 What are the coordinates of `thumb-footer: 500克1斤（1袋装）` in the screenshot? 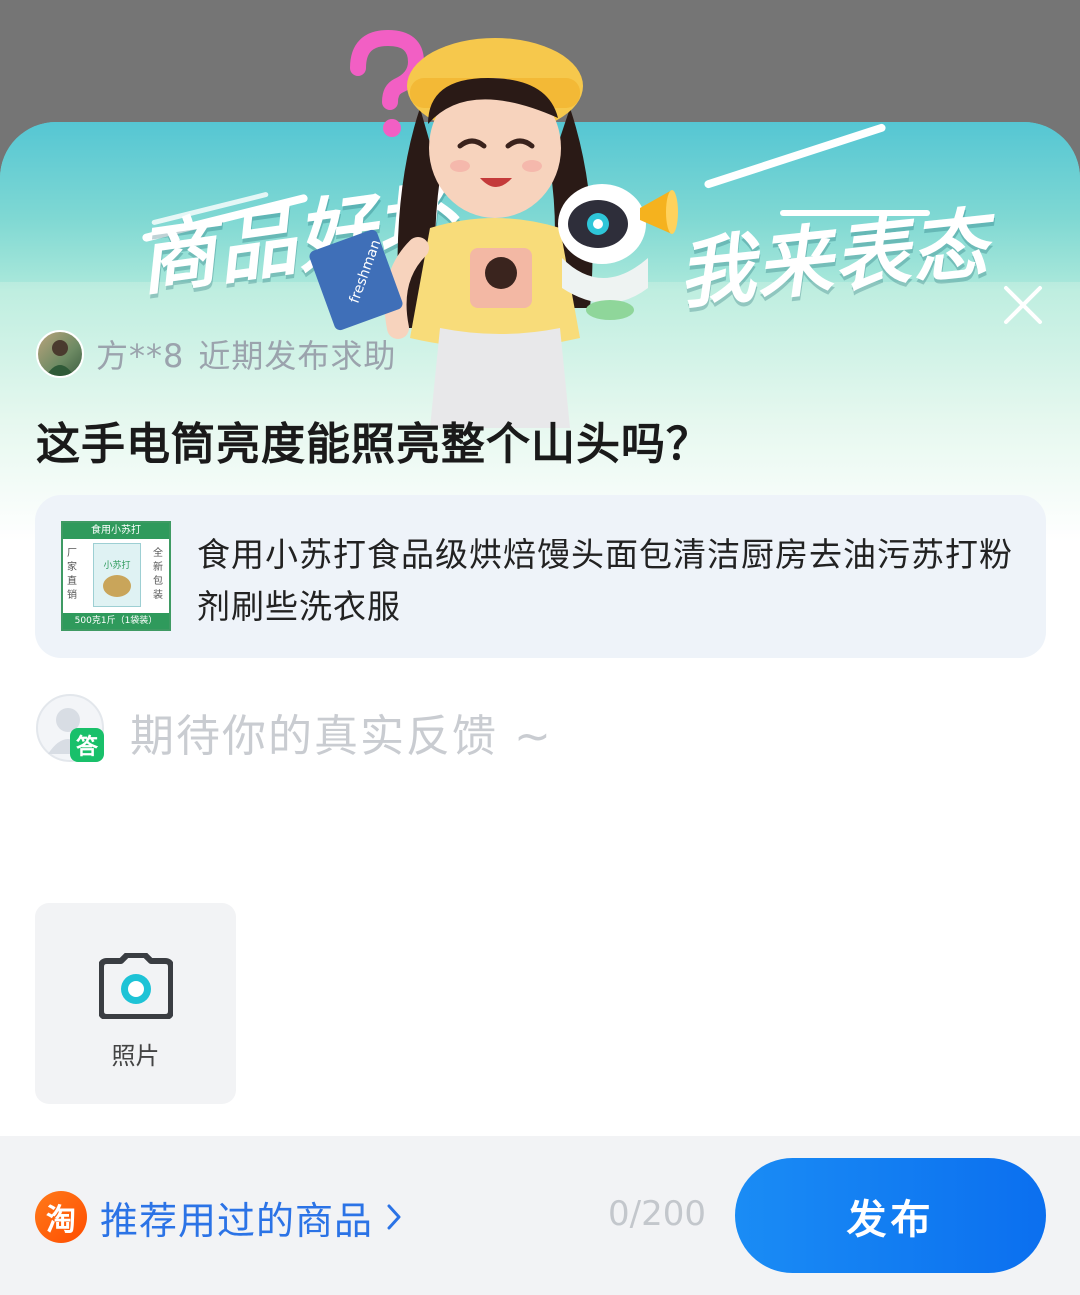 It's located at (116, 621).